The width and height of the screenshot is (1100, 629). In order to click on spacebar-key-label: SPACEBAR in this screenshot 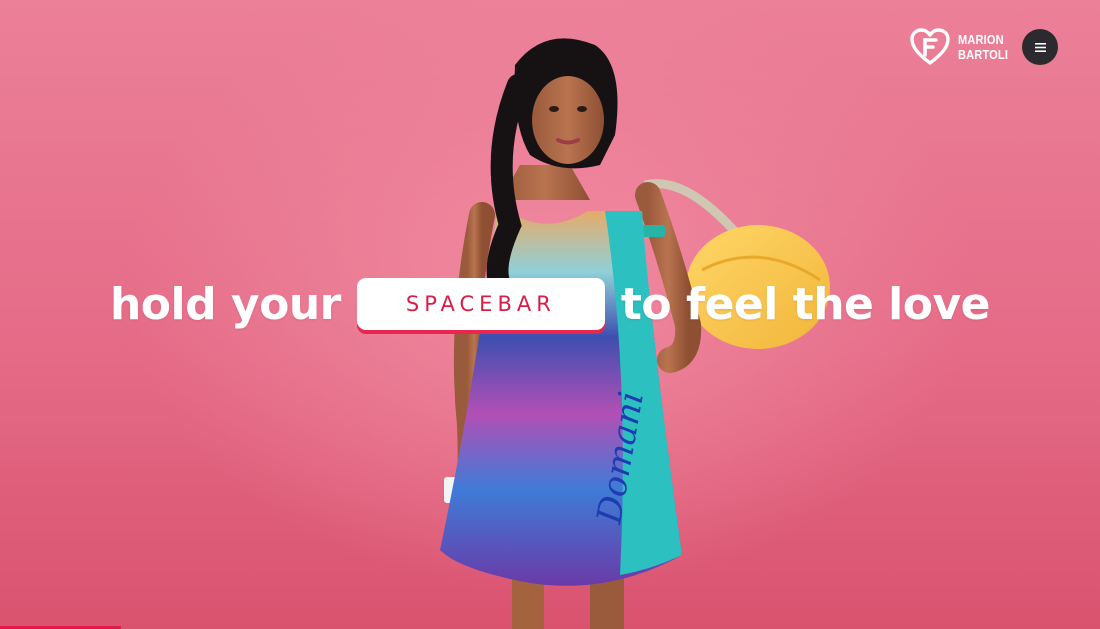, I will do `click(480, 304)`.